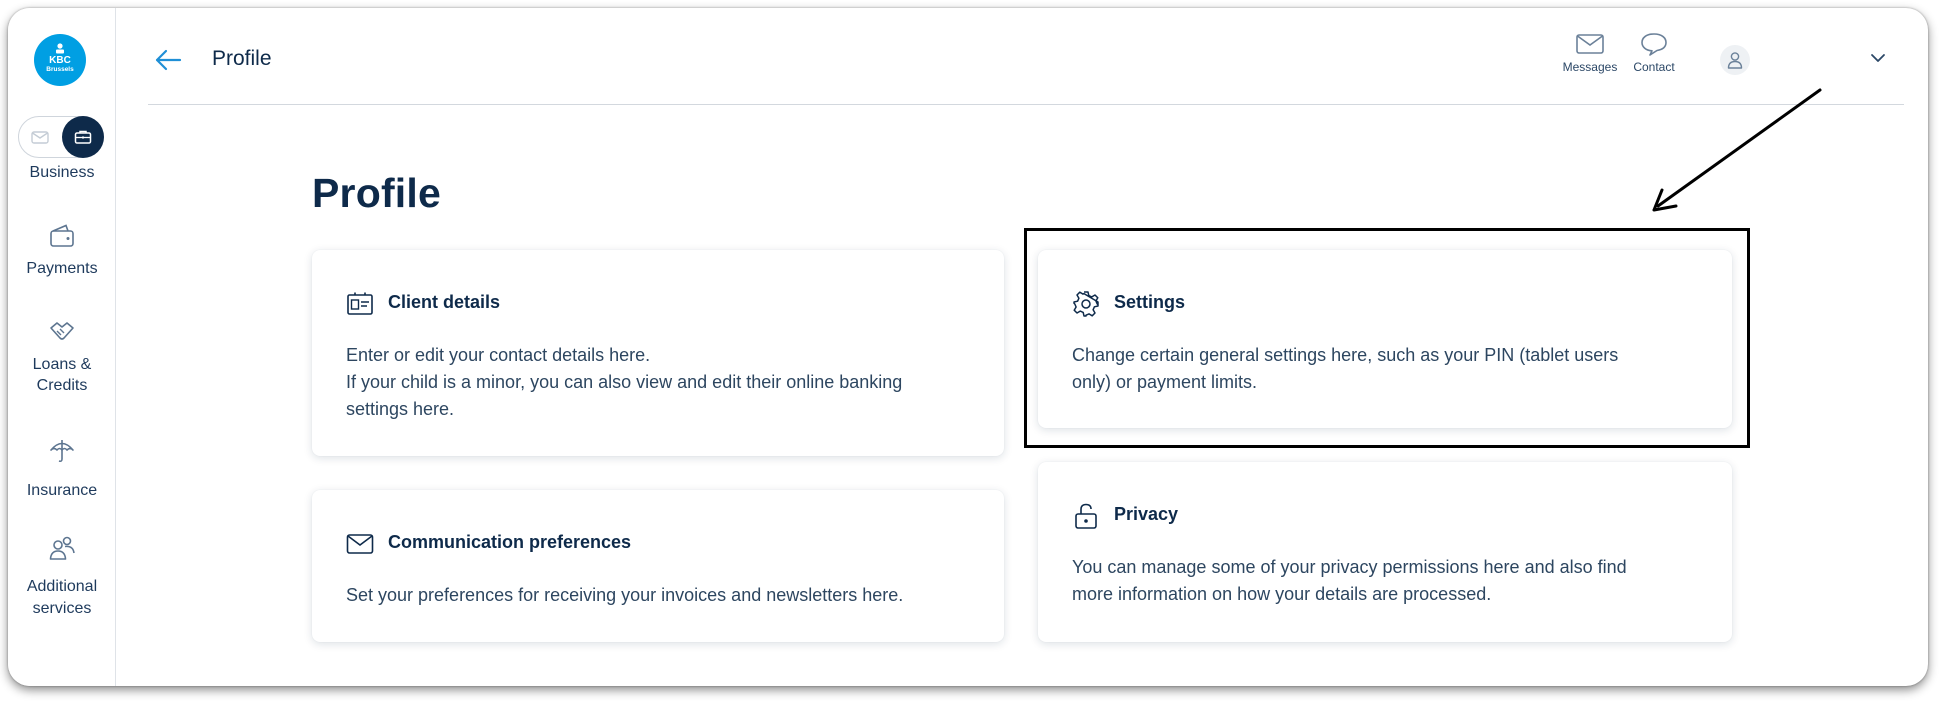 The width and height of the screenshot is (1950, 708). I want to click on umbrella-icon, so click(62, 451).